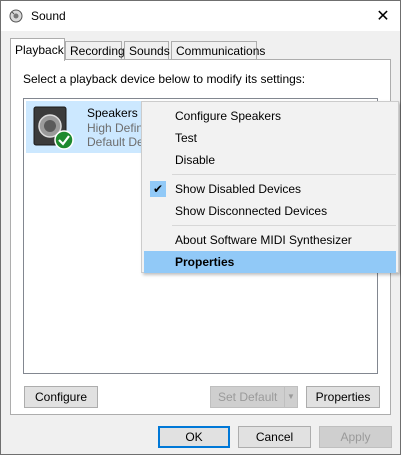  I want to click on apply-label: Apply, so click(355, 437).